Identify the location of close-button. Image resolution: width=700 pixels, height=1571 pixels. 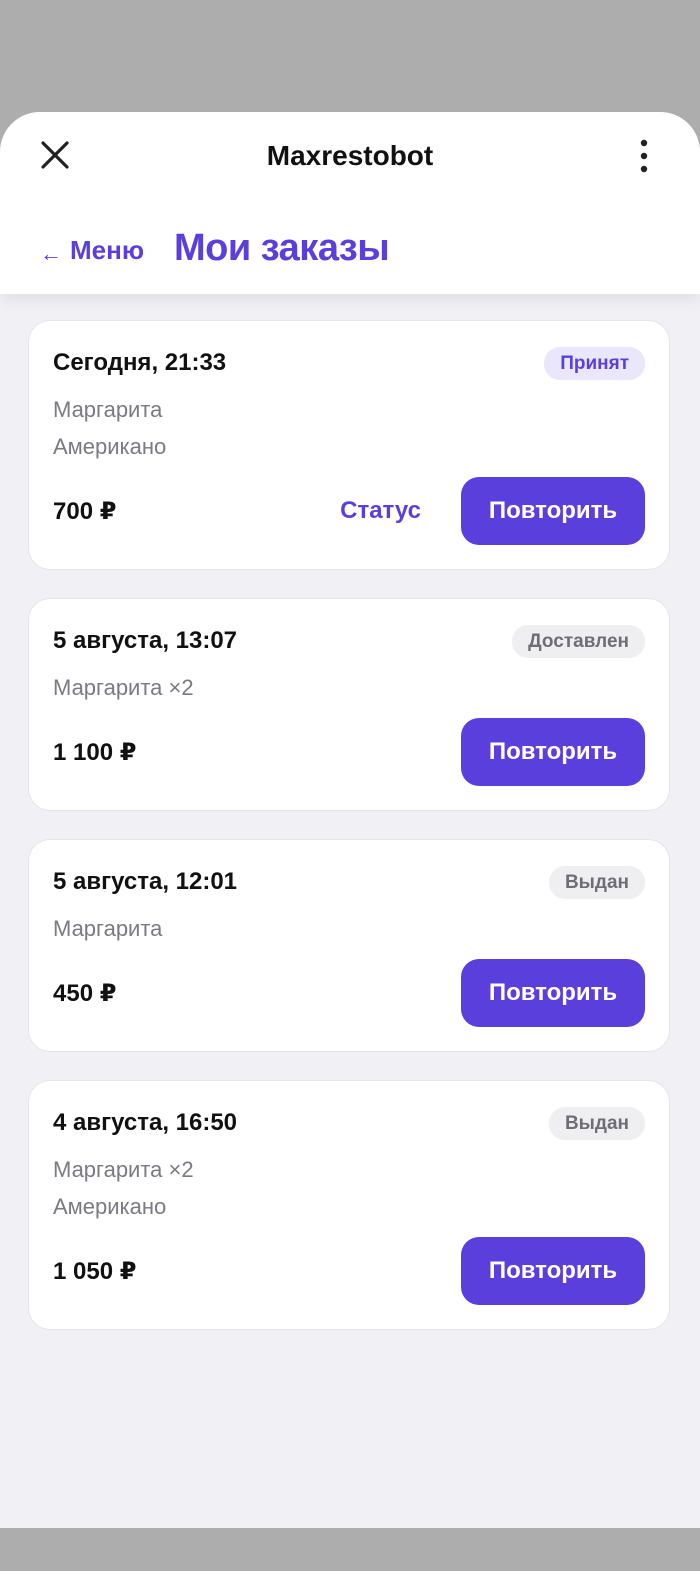
(55, 155).